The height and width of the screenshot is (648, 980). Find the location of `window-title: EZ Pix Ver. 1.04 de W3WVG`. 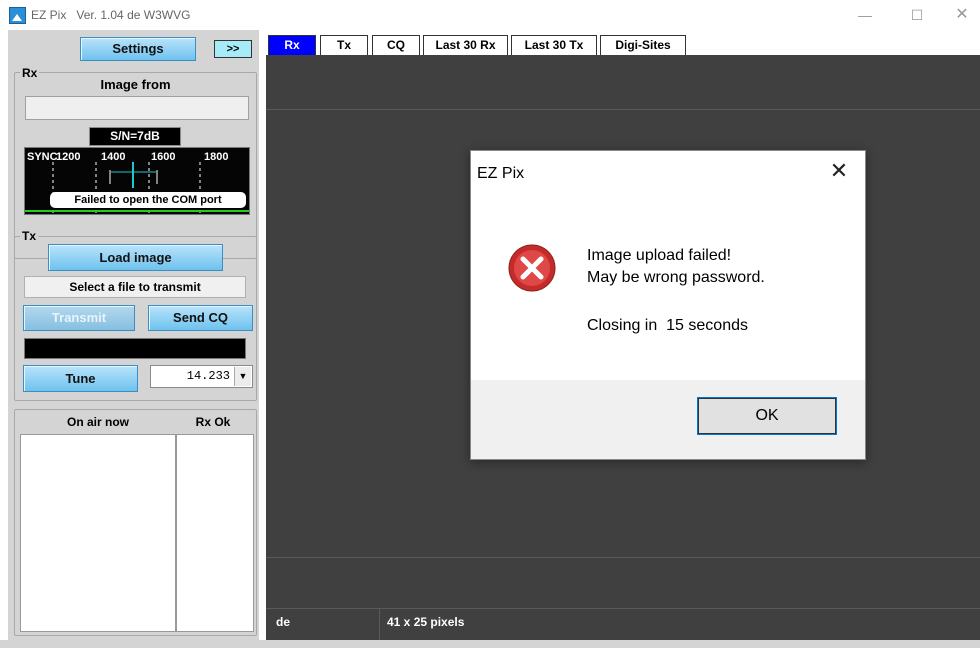

window-title: EZ Pix Ver. 1.04 de W3WVG is located at coordinates (110, 15).